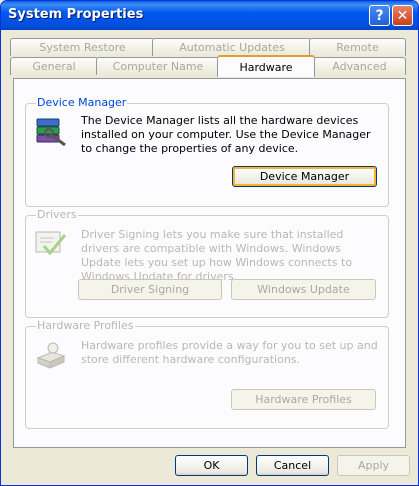  I want to click on close-button: ✕, so click(402, 15).